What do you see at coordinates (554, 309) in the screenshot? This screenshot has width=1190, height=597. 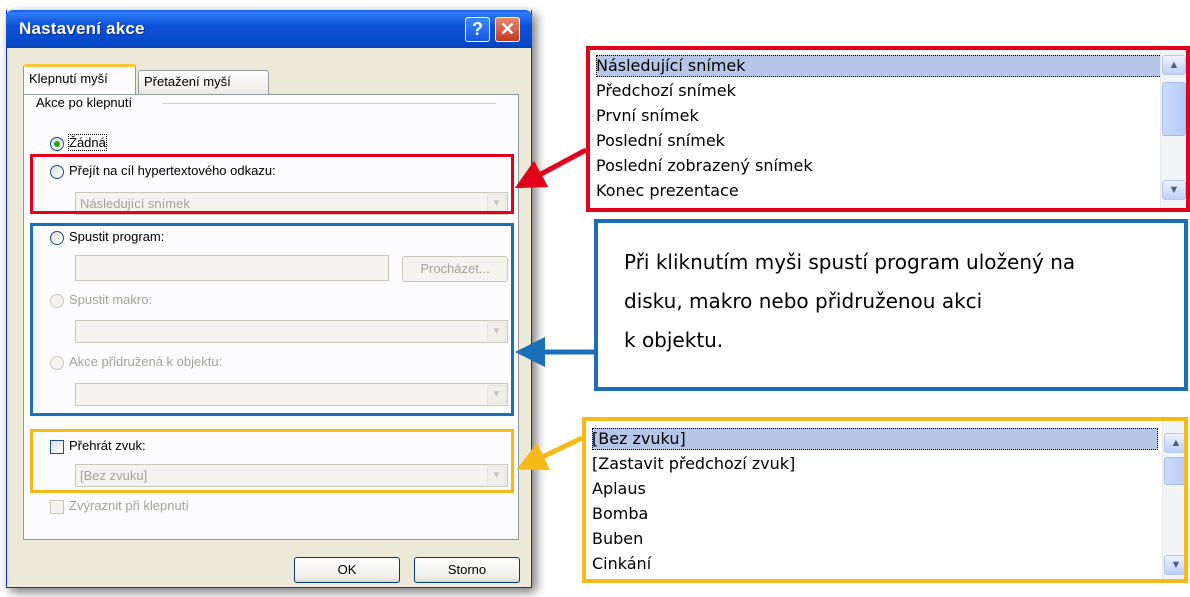 I see `callout-arrows` at bounding box center [554, 309].